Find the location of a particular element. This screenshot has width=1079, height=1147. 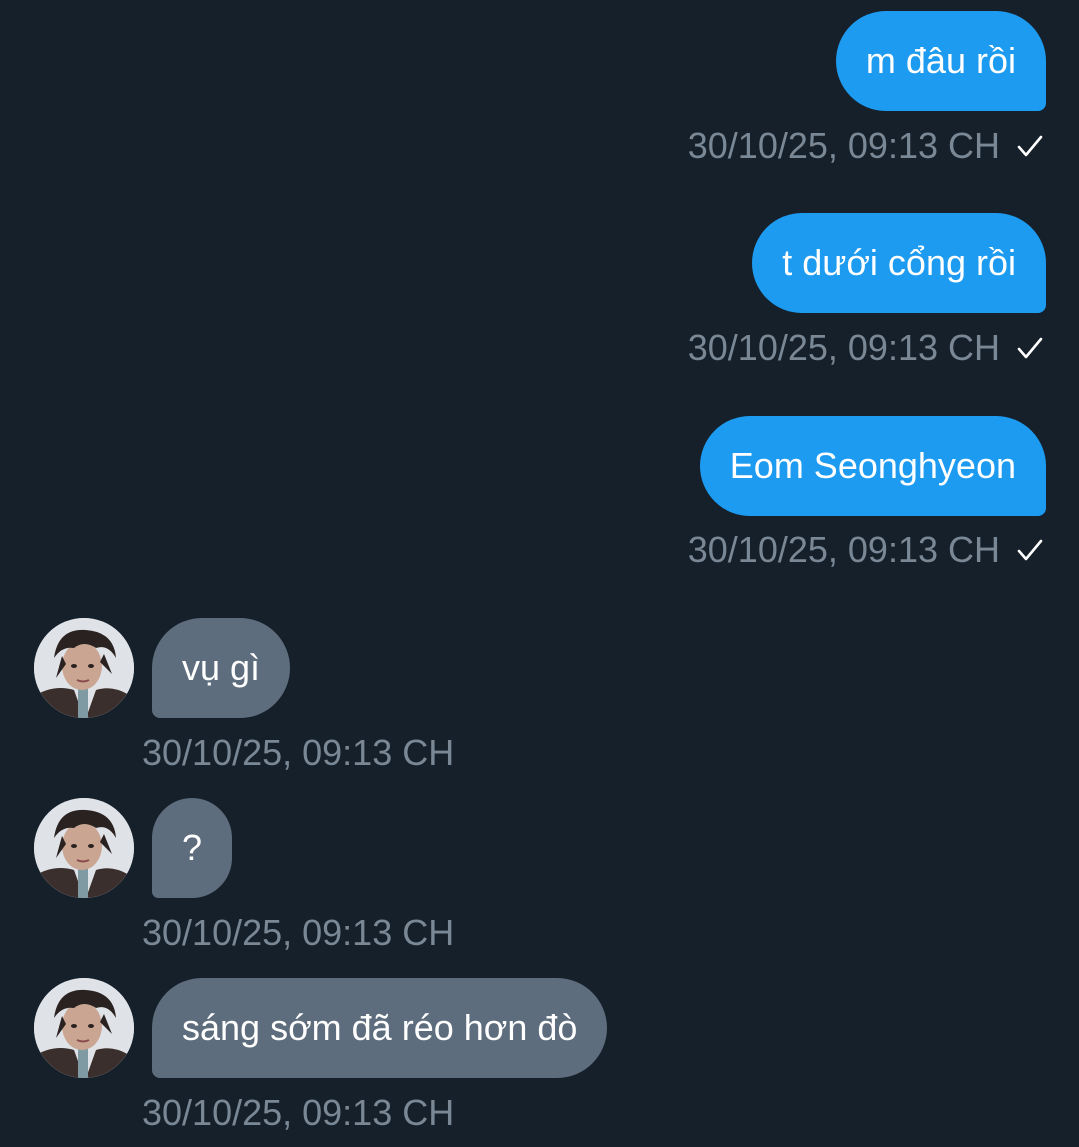

message-text: t dưới cổng rồi is located at coordinates (899, 262).